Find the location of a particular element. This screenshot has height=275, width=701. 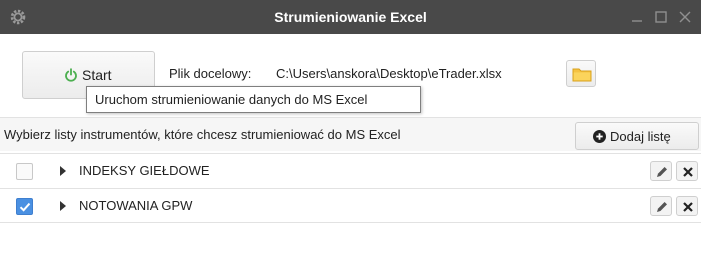

window-title: Strumieniowanie Excel is located at coordinates (350, 17).